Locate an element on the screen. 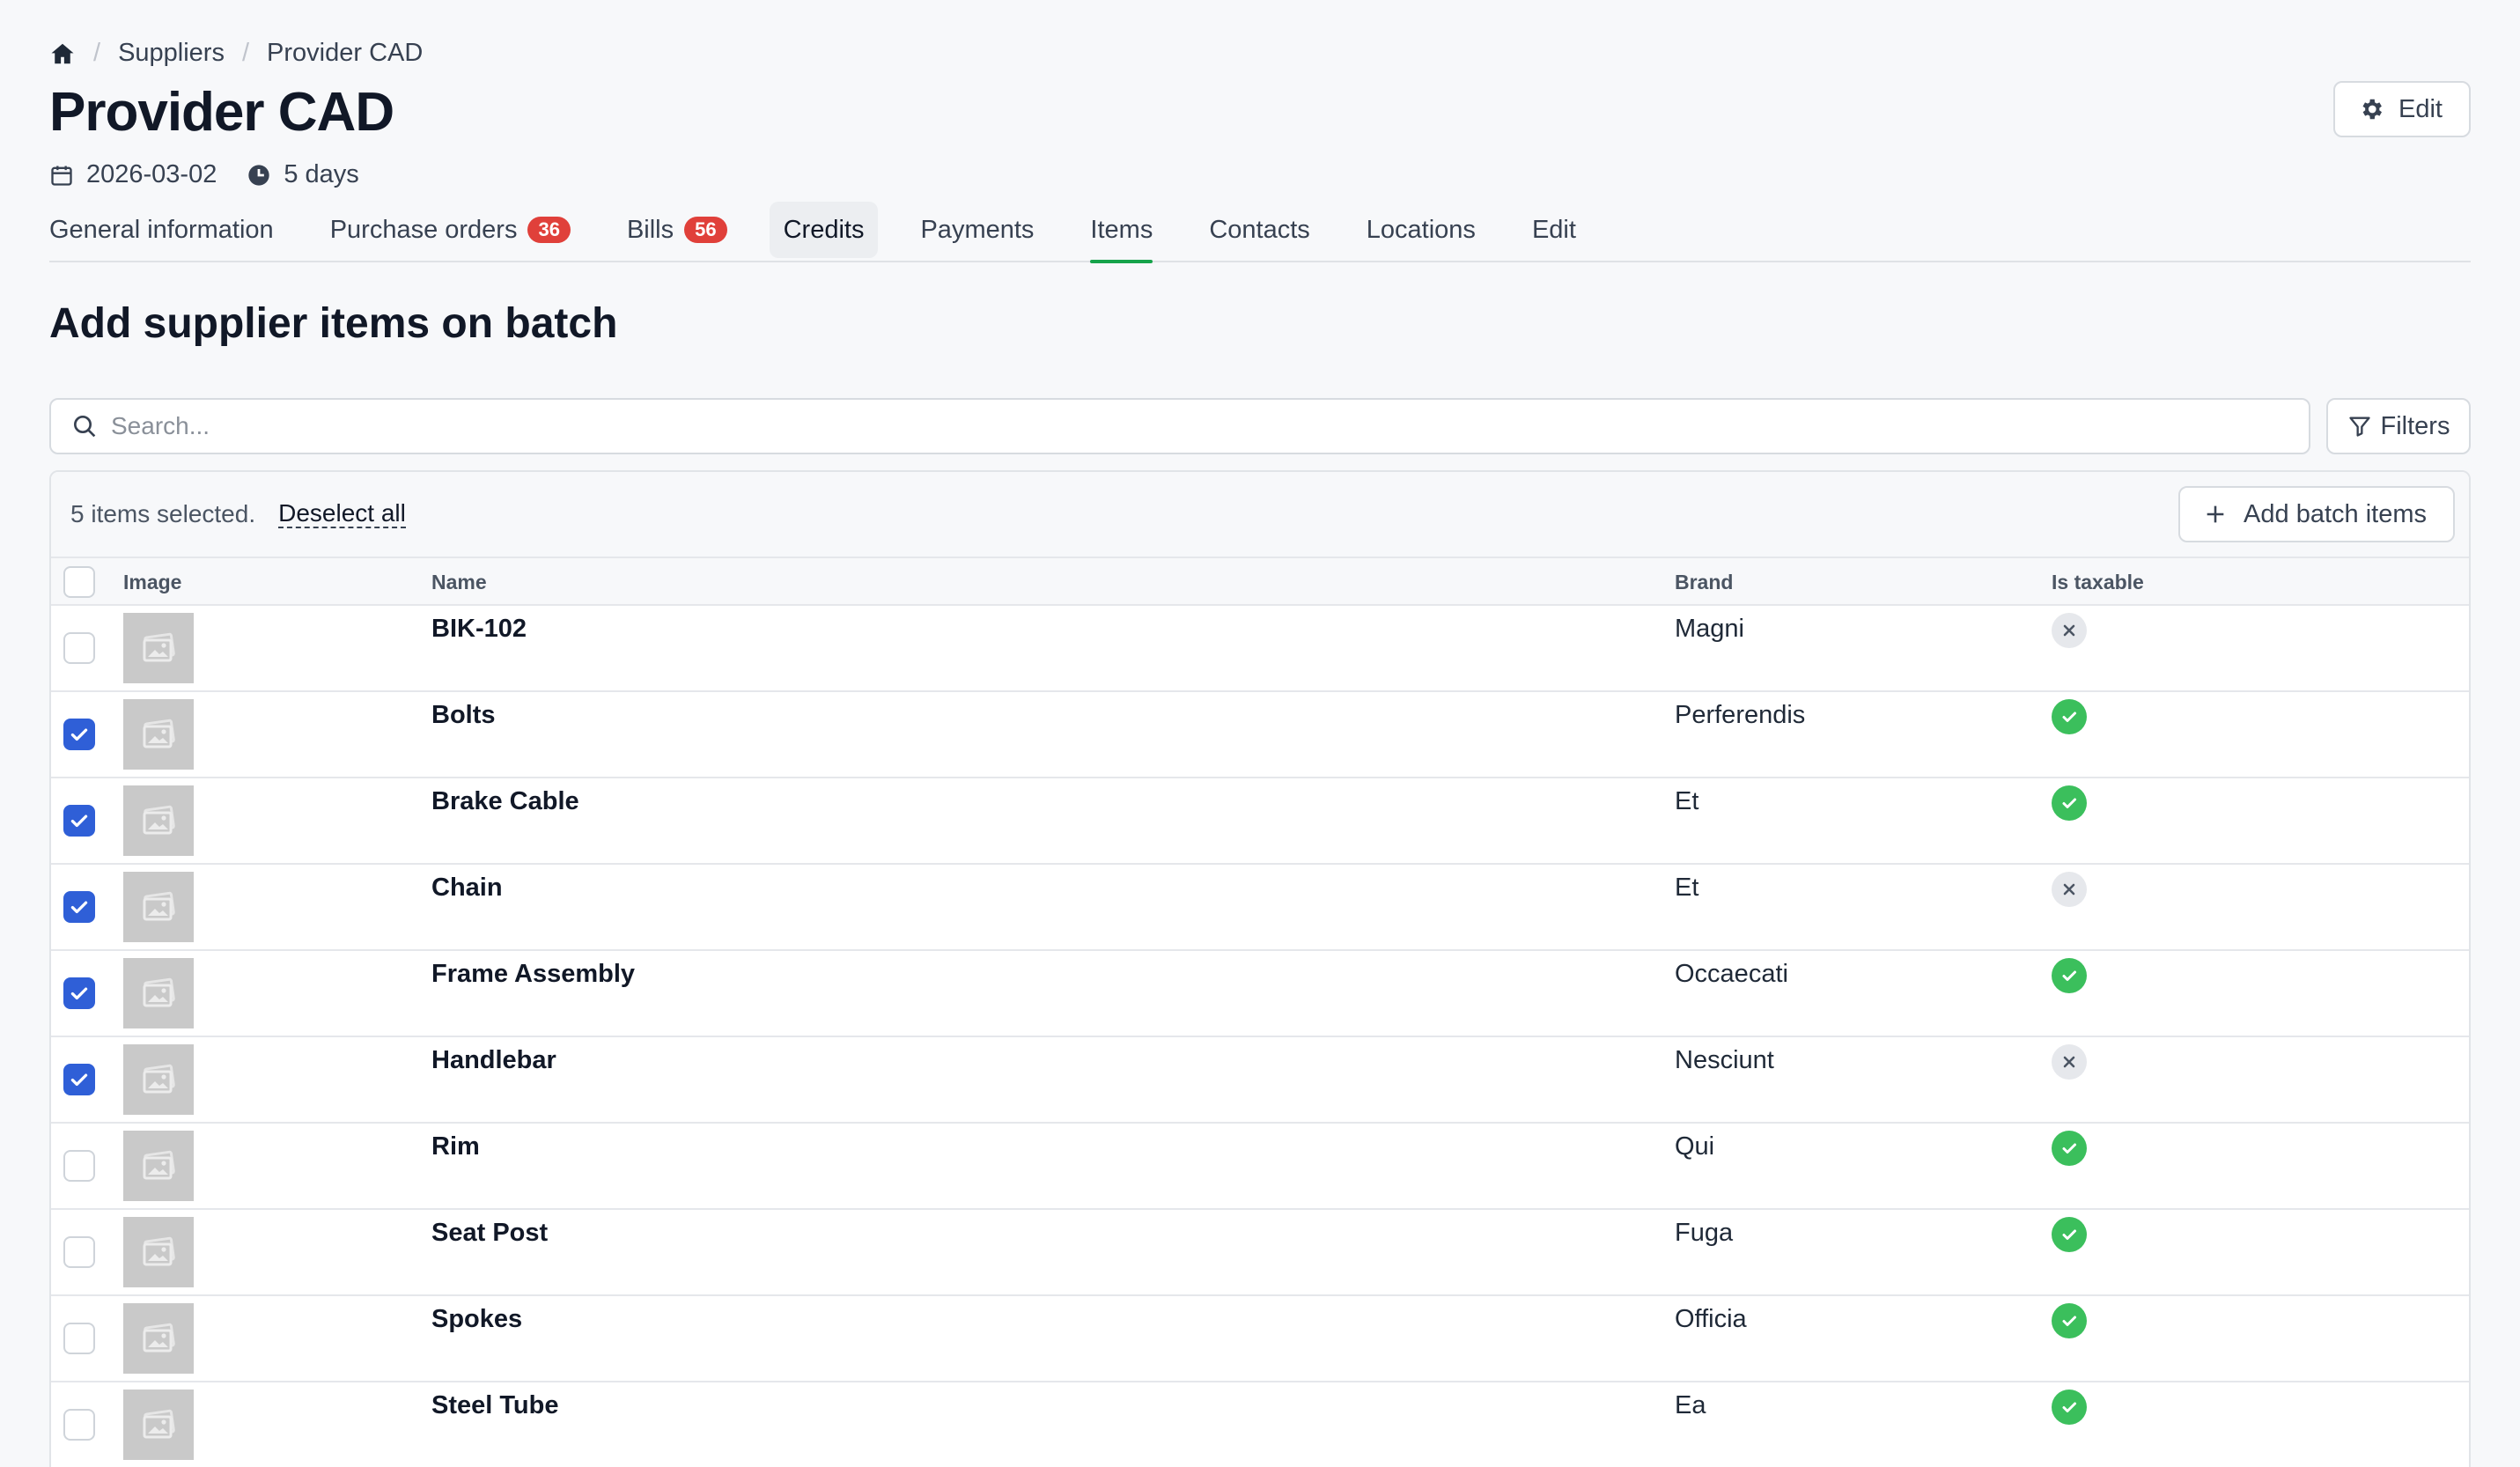 This screenshot has height=1467, width=2520. deselect-all-link: Deselect all is located at coordinates (342, 514).